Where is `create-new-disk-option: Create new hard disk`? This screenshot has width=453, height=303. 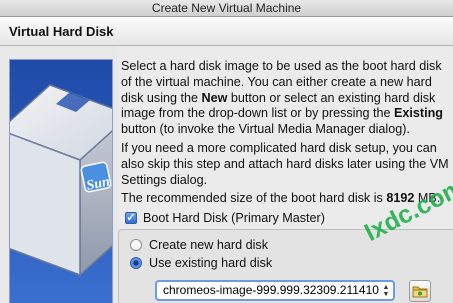 create-new-disk-option: Create new hard disk is located at coordinates (199, 245).